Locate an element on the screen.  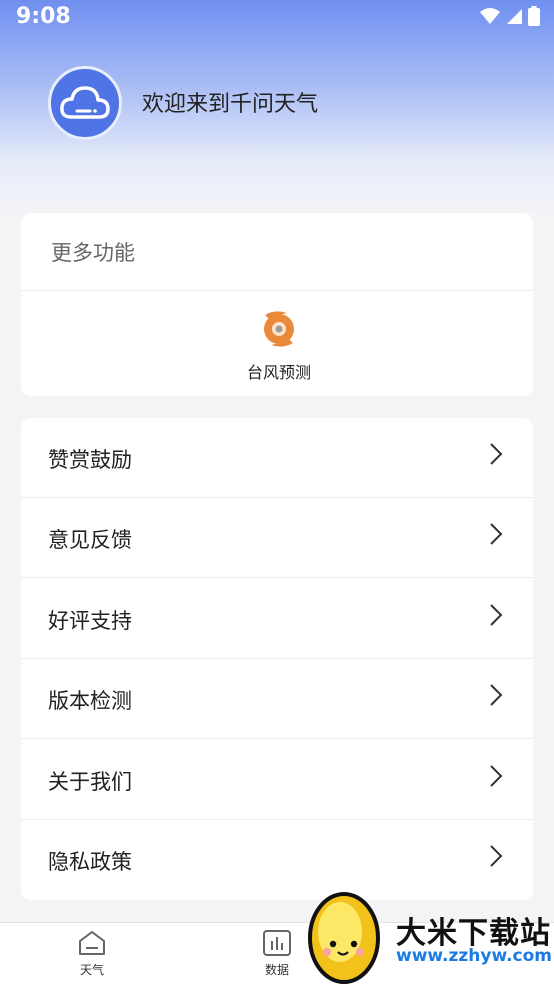
menu-item-version-check: 版本检测 is located at coordinates (277, 699).